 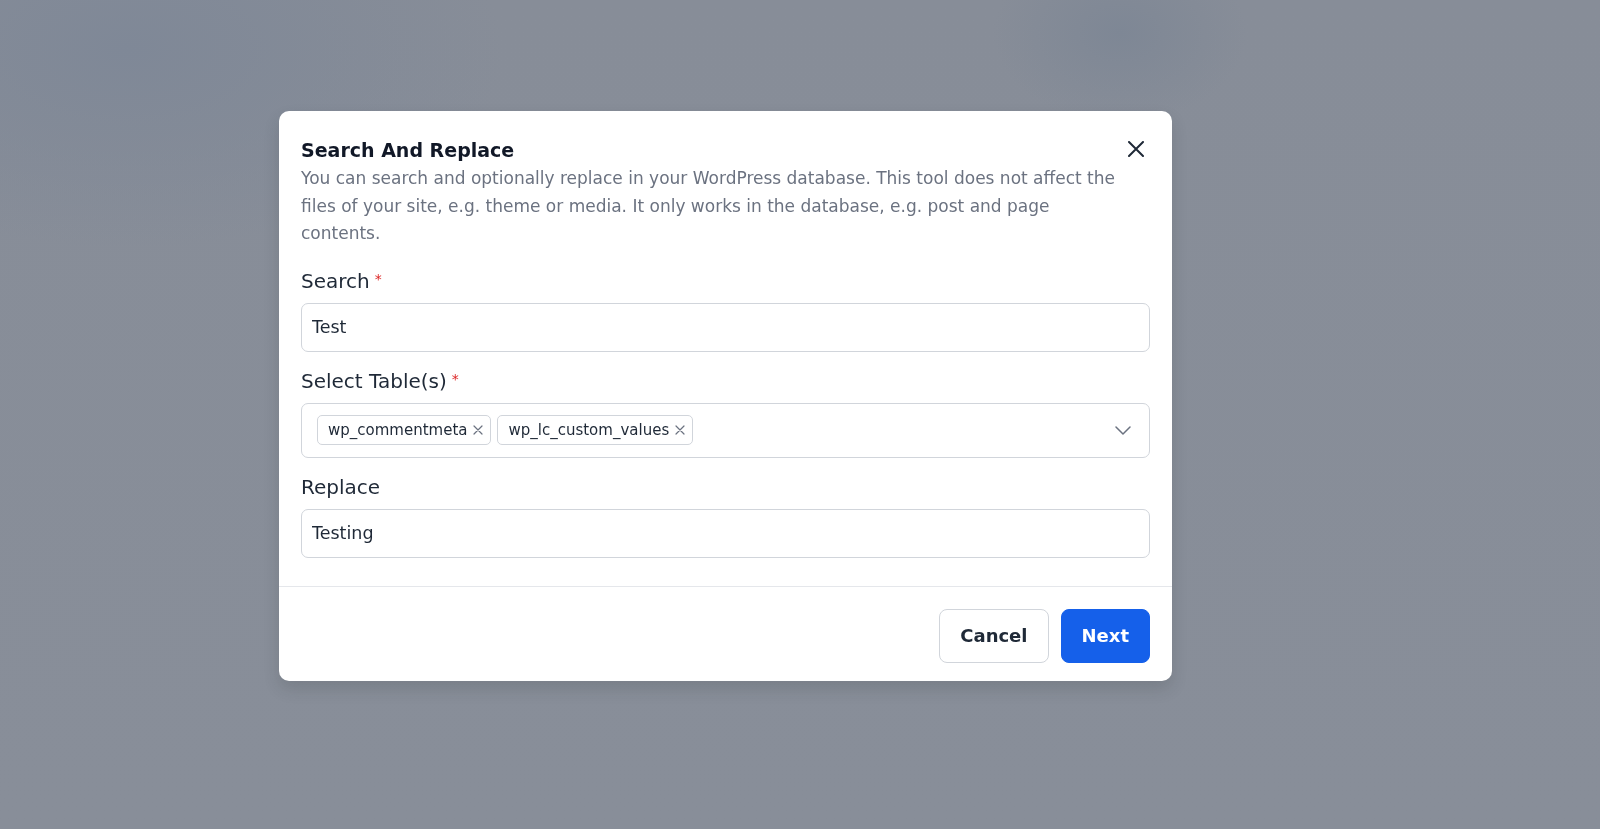 I want to click on cancel-button: Cancel, so click(x=994, y=635).